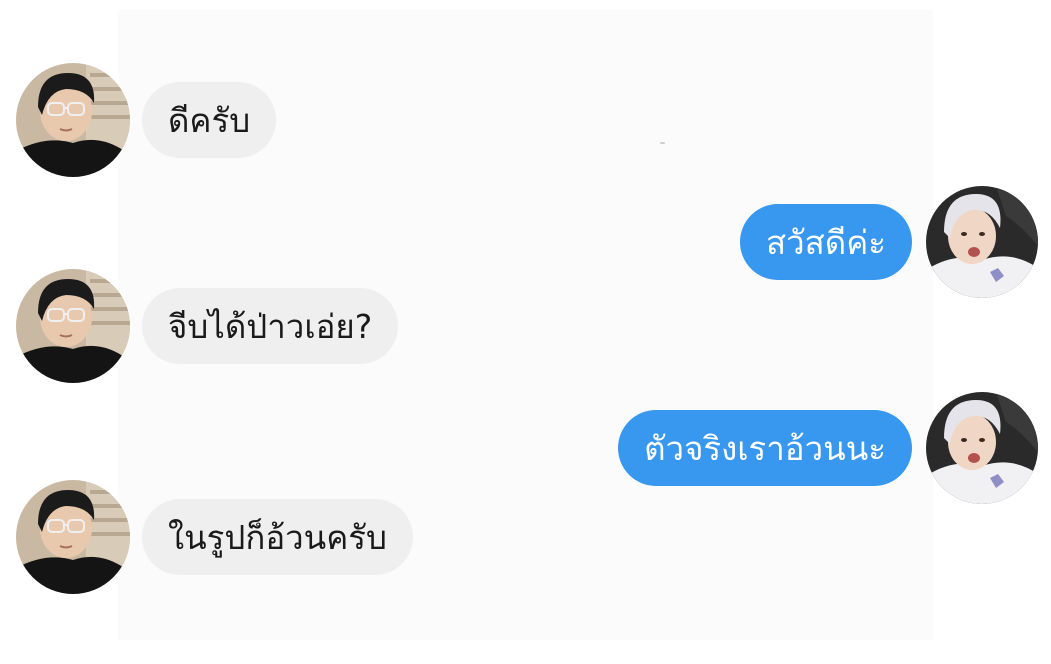 The image size is (1051, 664). What do you see at coordinates (277, 537) in the screenshot?
I see `message-bubble-incoming: ในรูปก็อ้วนครับ` at bounding box center [277, 537].